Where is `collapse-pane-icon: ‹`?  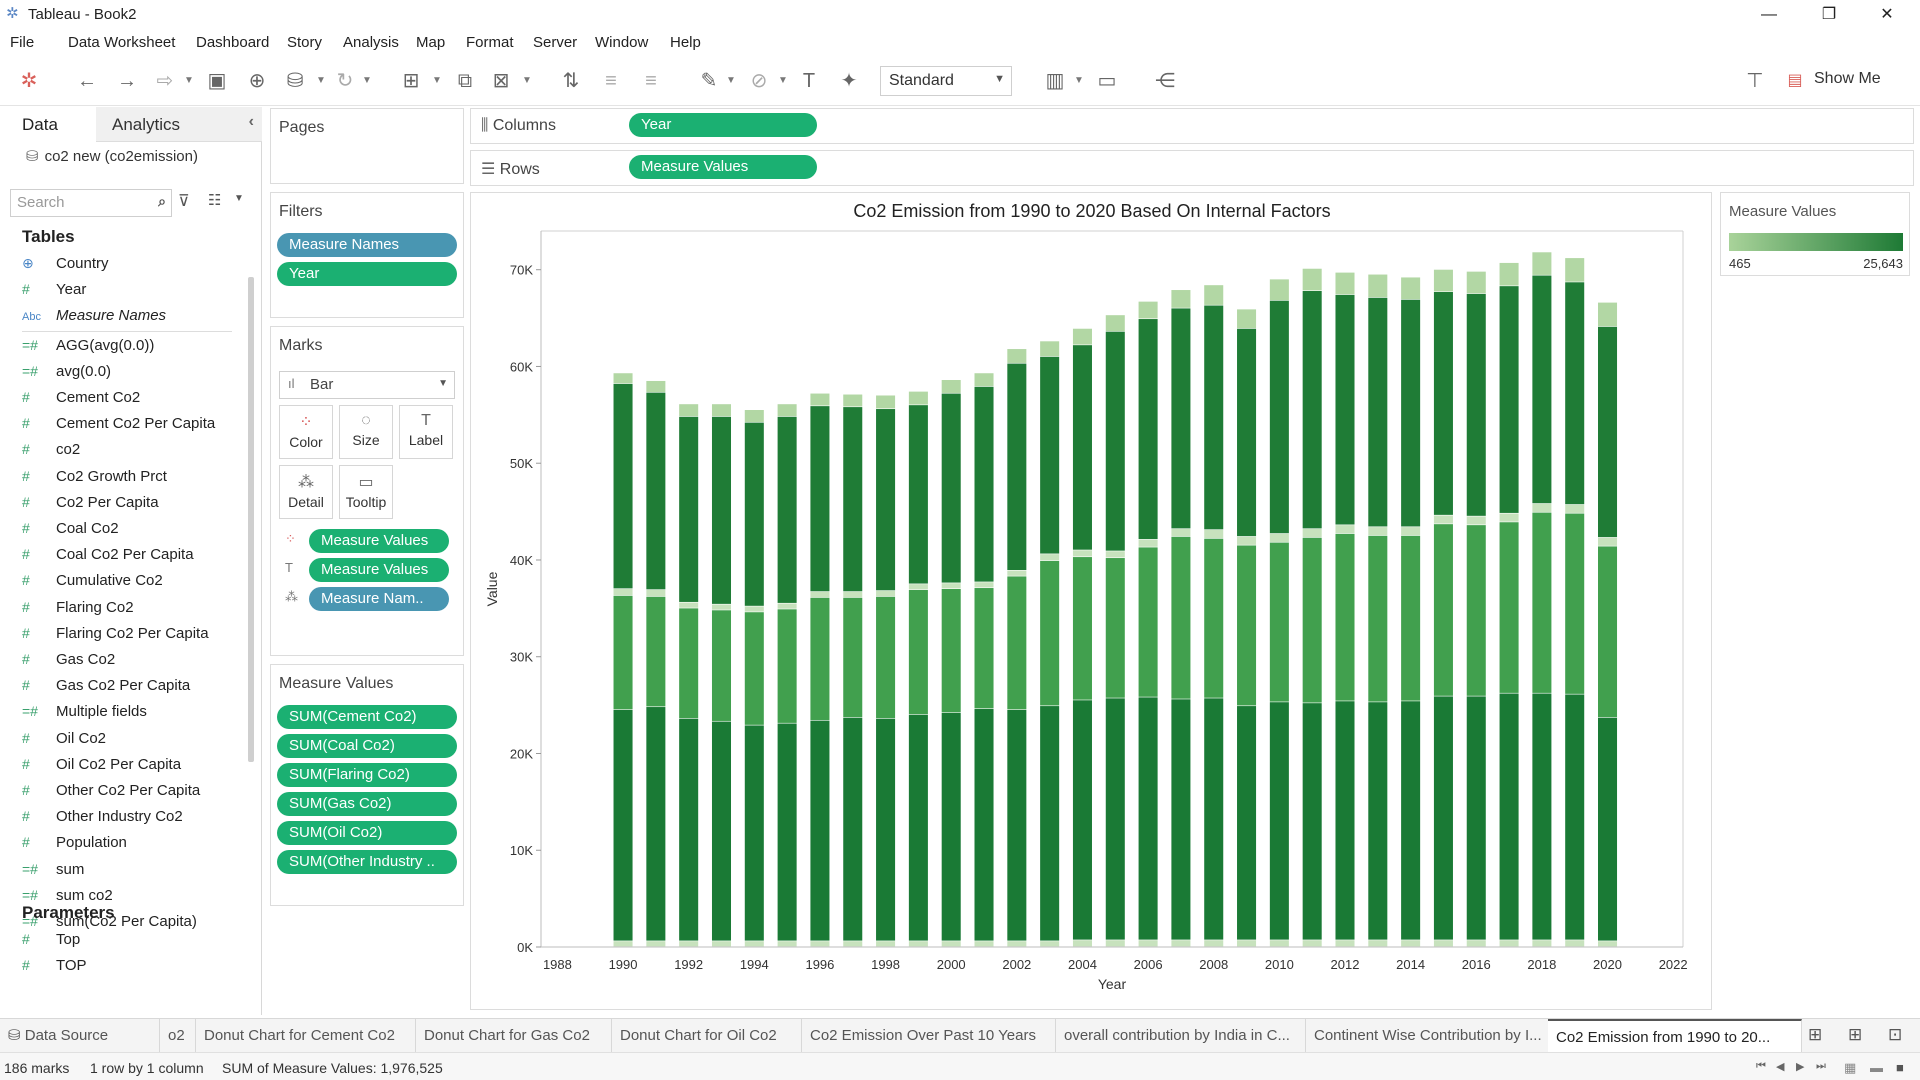
collapse-pane-icon: ‹ is located at coordinates (251, 122).